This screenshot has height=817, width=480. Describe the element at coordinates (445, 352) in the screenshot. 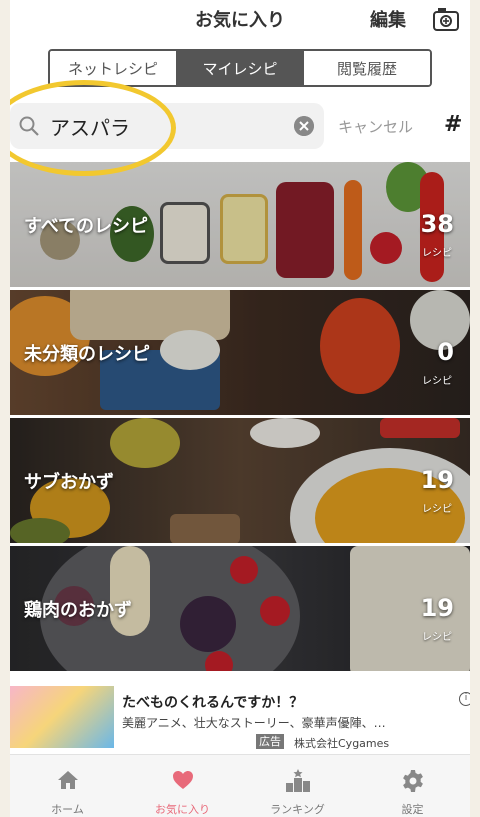

I see `recipe-count: 0` at that location.